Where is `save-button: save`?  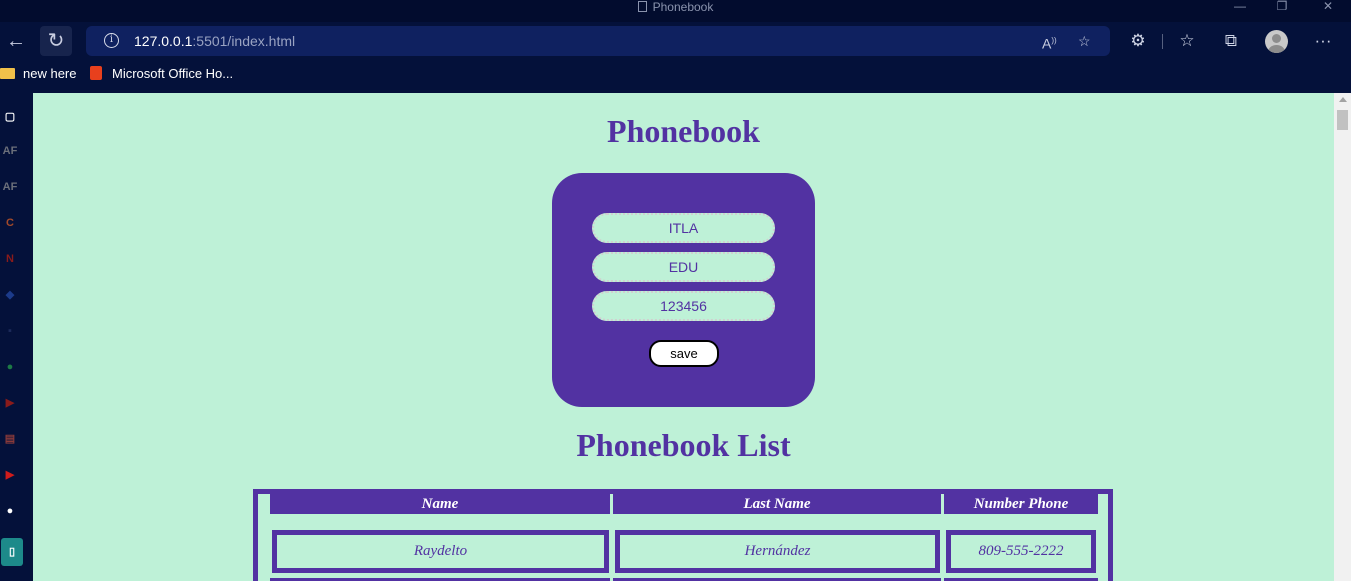
save-button: save is located at coordinates (684, 353).